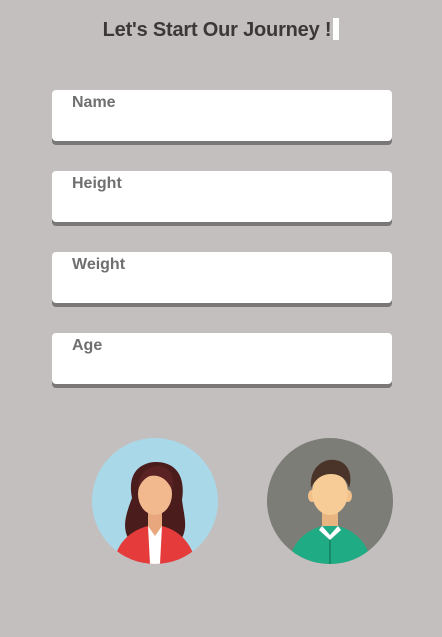  What do you see at coordinates (99, 264) in the screenshot?
I see `weight-field-label: Weight` at bounding box center [99, 264].